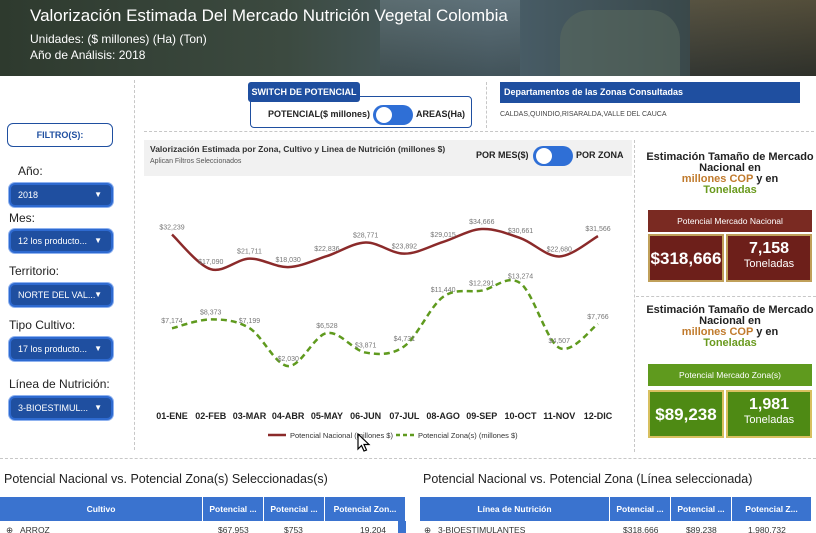 The width and height of the screenshot is (816, 533). What do you see at coordinates (767, 529) in the screenshot?
I see `row-value: 1,980,732` at bounding box center [767, 529].